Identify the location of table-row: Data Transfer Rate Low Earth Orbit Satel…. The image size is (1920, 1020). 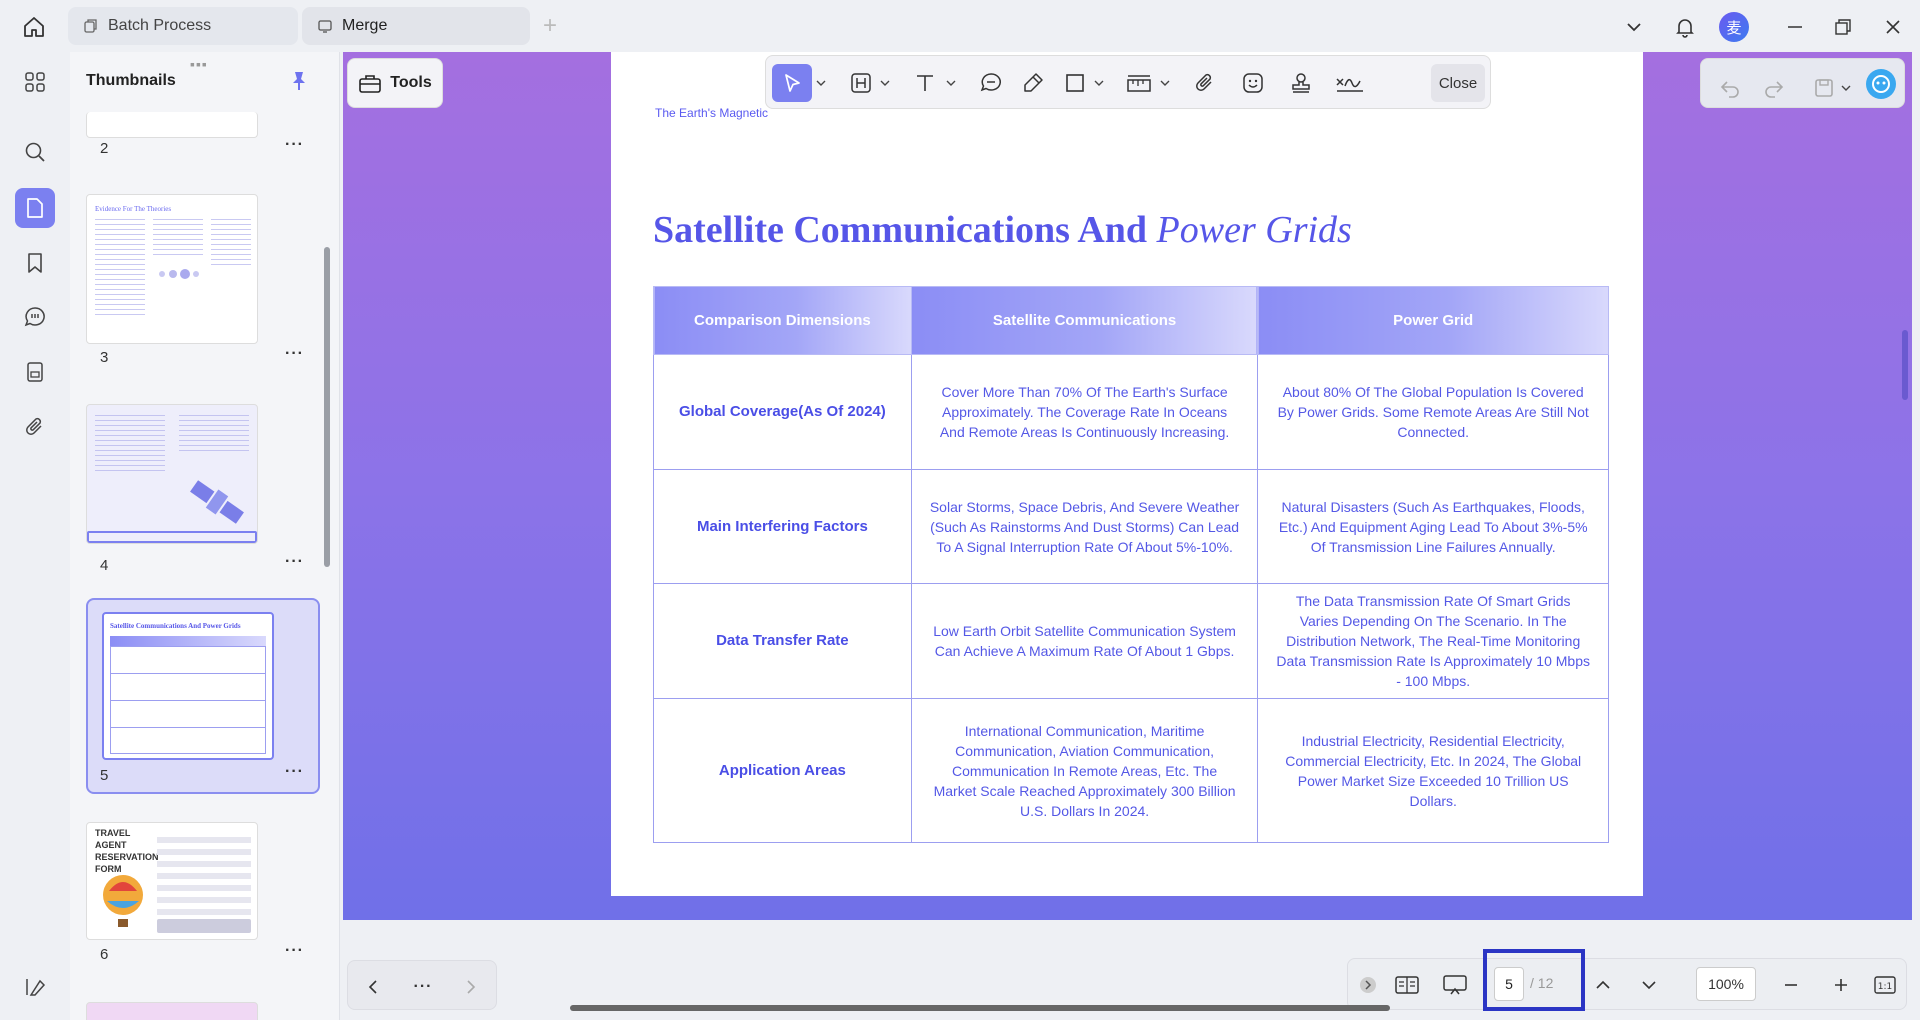
(1131, 641).